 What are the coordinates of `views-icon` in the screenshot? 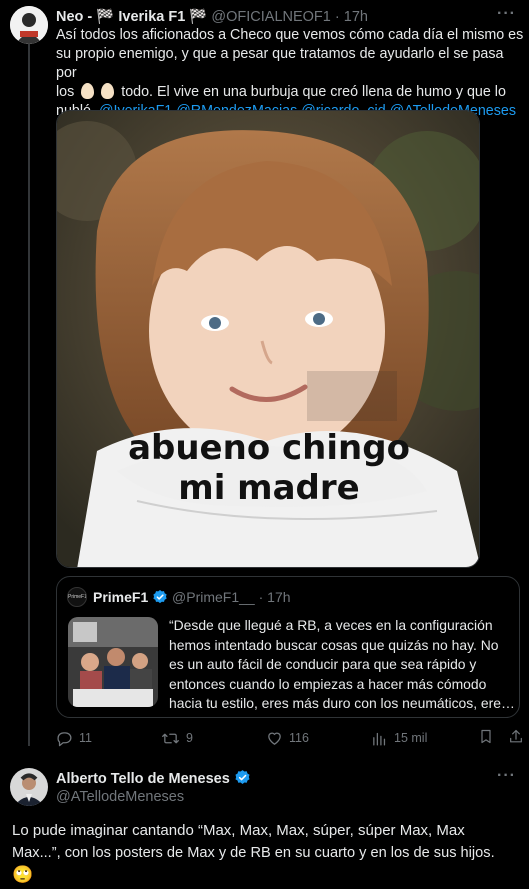 It's located at (379, 739).